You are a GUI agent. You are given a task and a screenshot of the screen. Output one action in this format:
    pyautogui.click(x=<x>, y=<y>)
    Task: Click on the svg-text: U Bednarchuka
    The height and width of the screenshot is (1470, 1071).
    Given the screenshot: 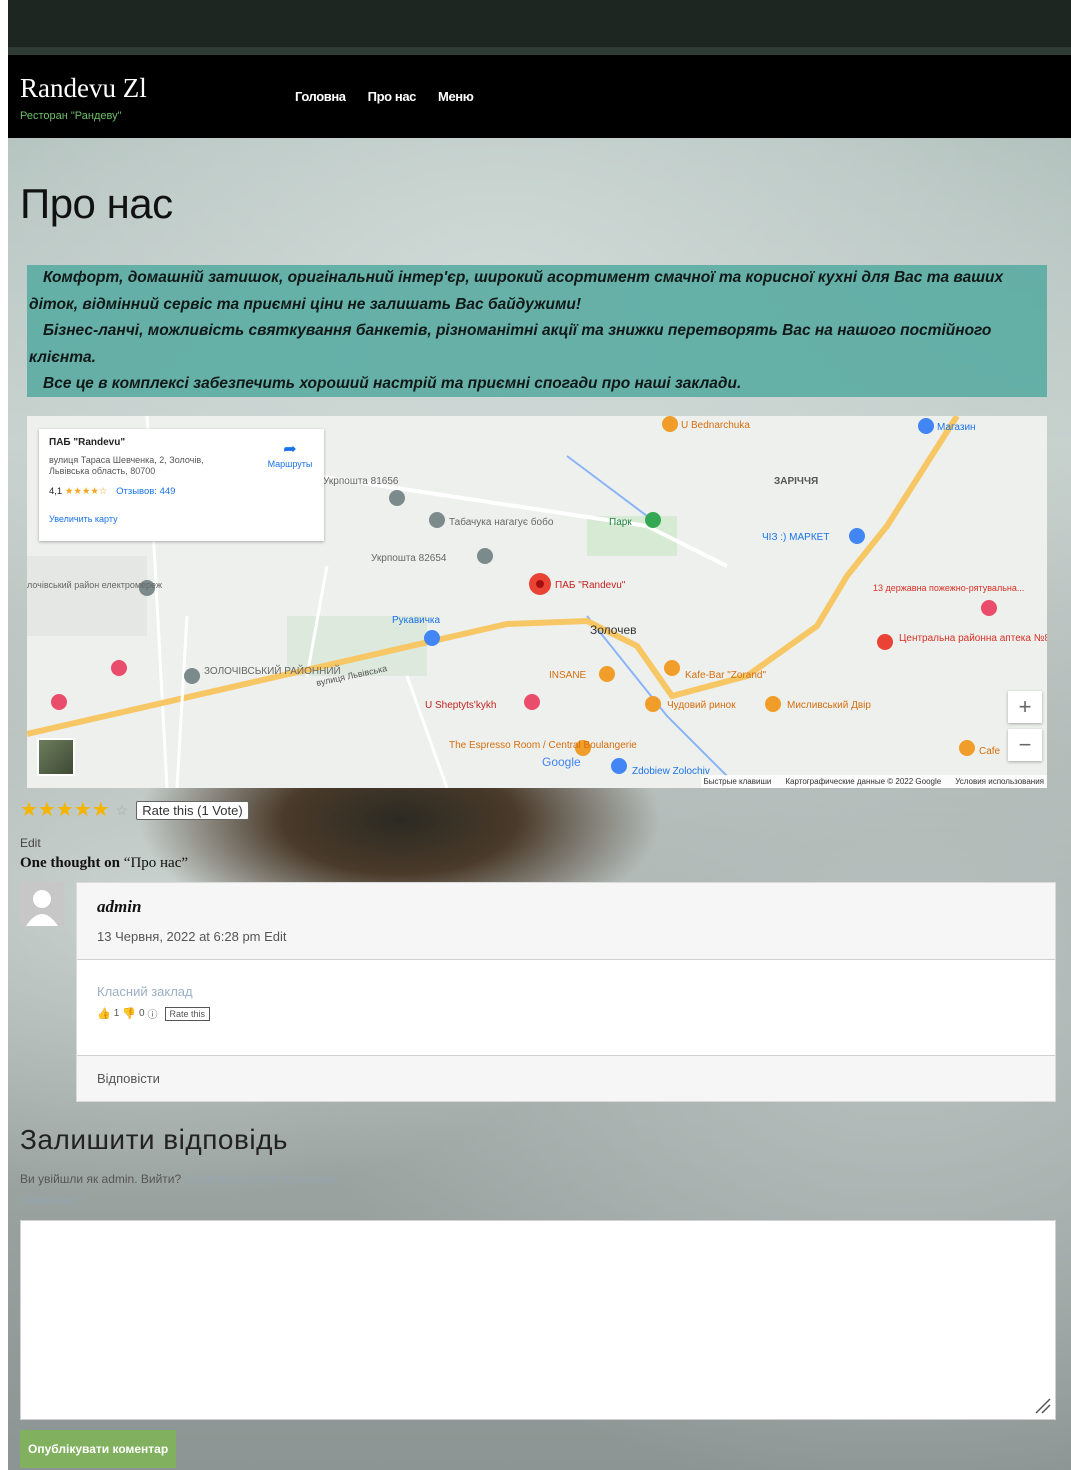 What is the action you would take?
    pyautogui.click(x=715, y=425)
    